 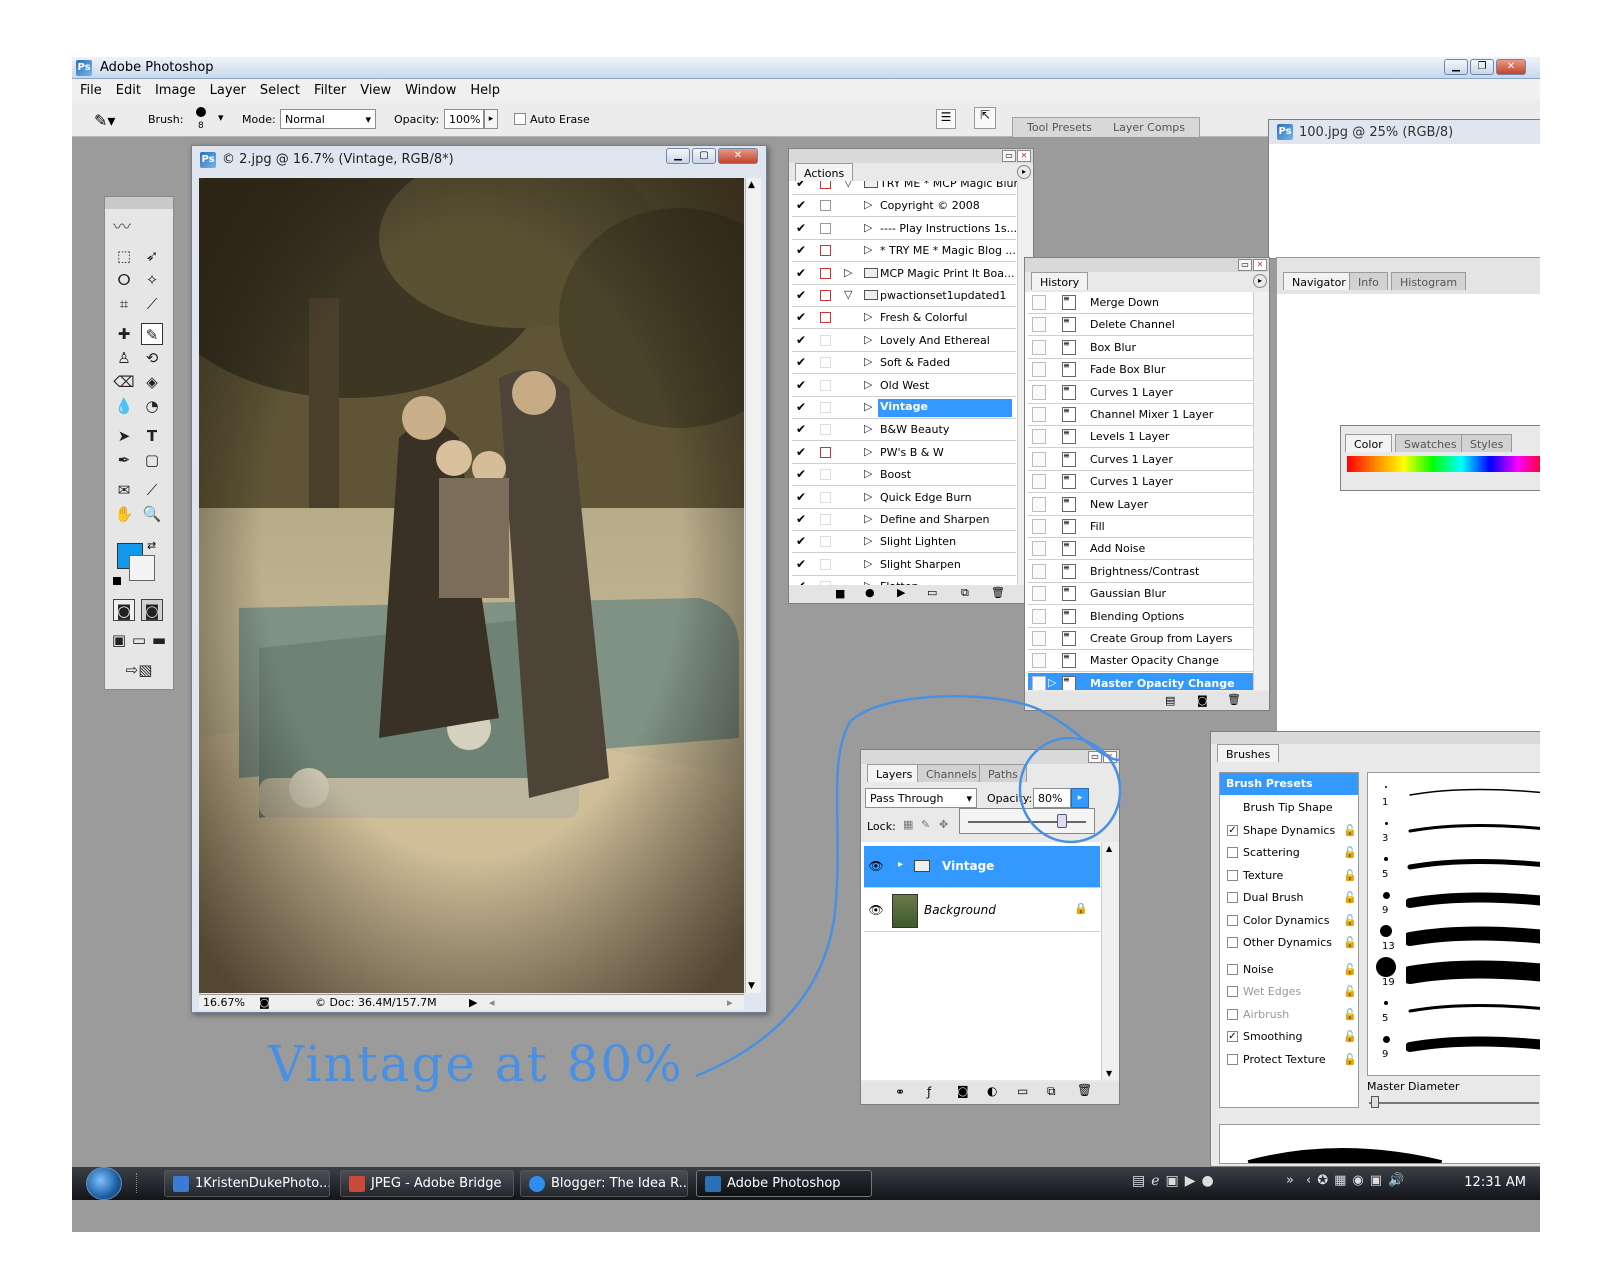 I want to click on annotation-arrow-curve, so click(x=908, y=886).